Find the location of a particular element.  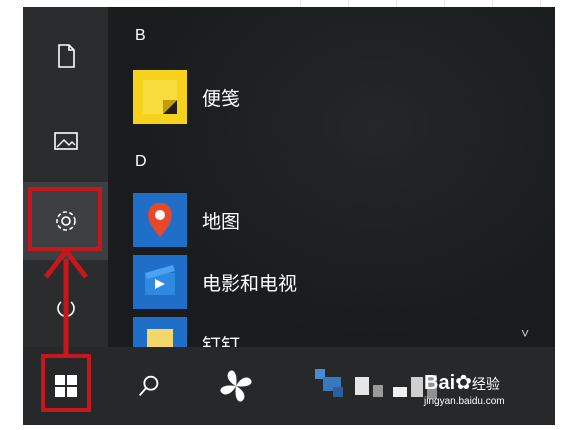

pictures-icon is located at coordinates (65, 141).